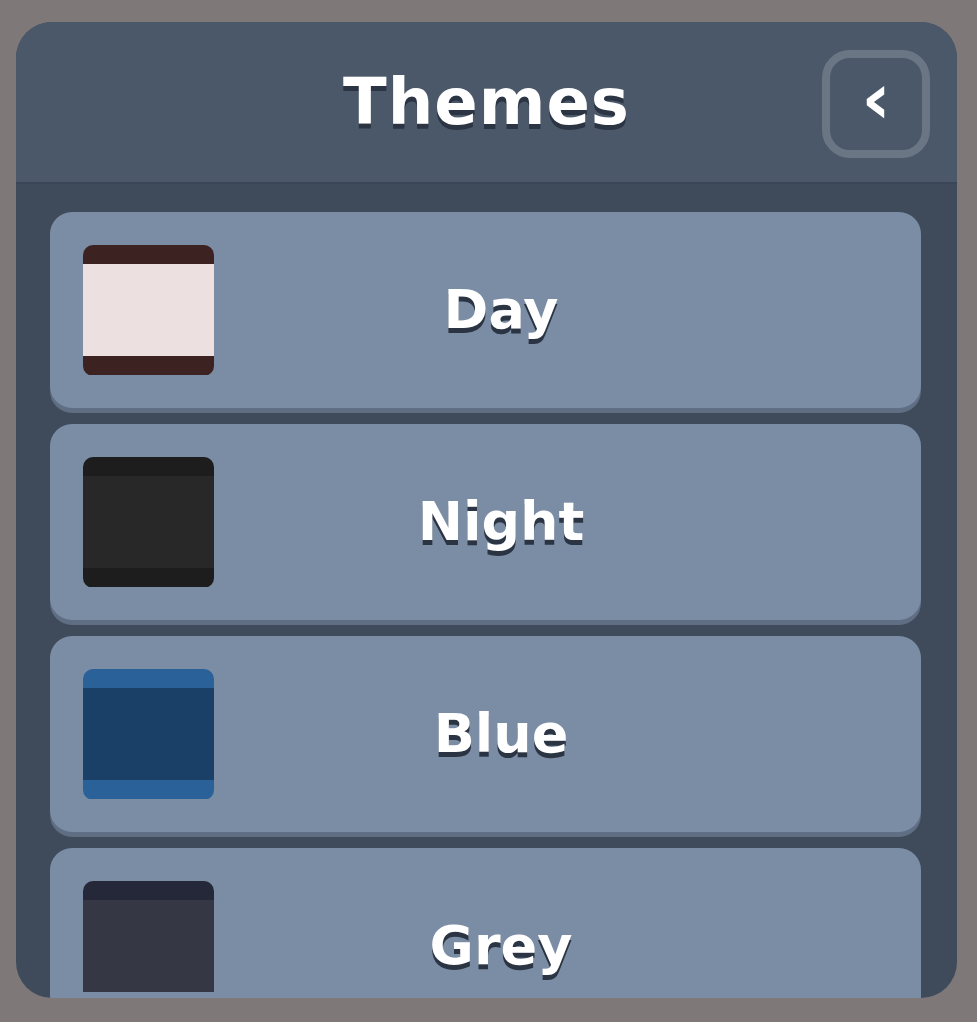 The width and height of the screenshot is (977, 1022). I want to click on theme-name: Night, so click(501, 522).